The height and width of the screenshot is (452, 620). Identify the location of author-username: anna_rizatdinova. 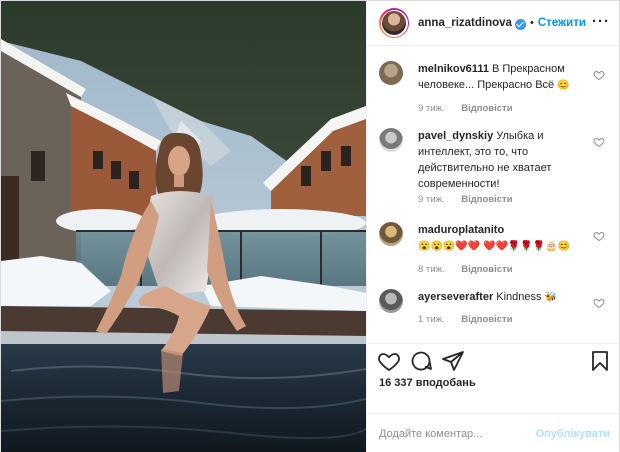
(465, 23).